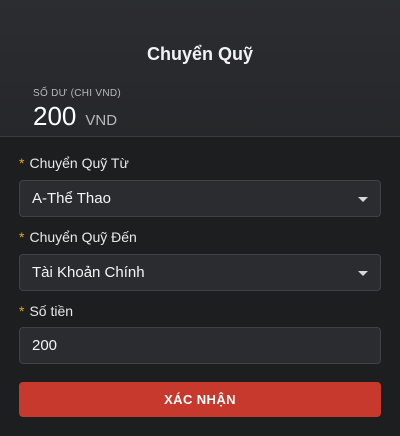 The width and height of the screenshot is (400, 436). What do you see at coordinates (79, 163) in the screenshot?
I see `from-label-text: Chuyển Quỹ Từ` at bounding box center [79, 163].